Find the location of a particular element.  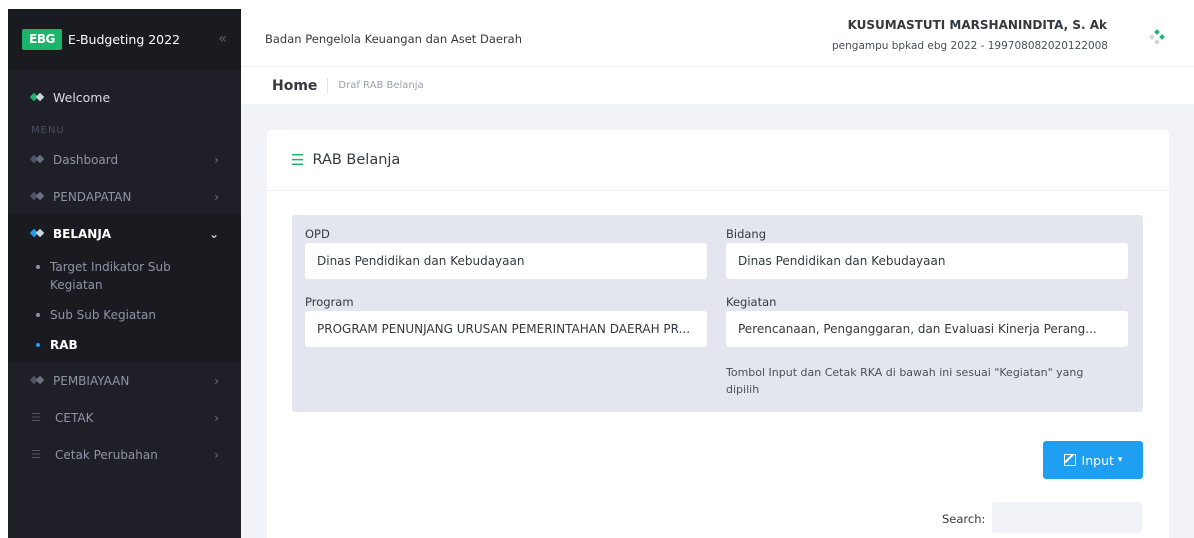

sidebar-item-cetak: ☰ CETAK › is located at coordinates (124, 417).